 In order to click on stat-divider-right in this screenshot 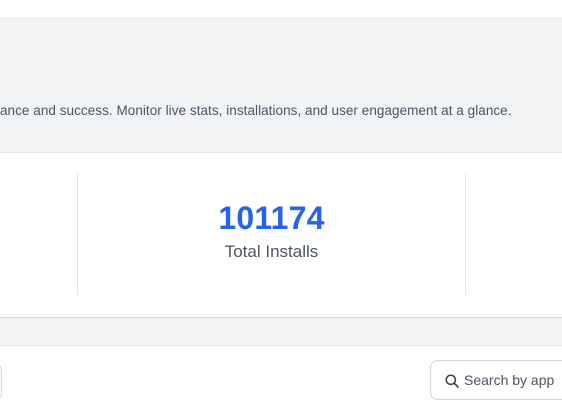, I will do `click(465, 234)`.